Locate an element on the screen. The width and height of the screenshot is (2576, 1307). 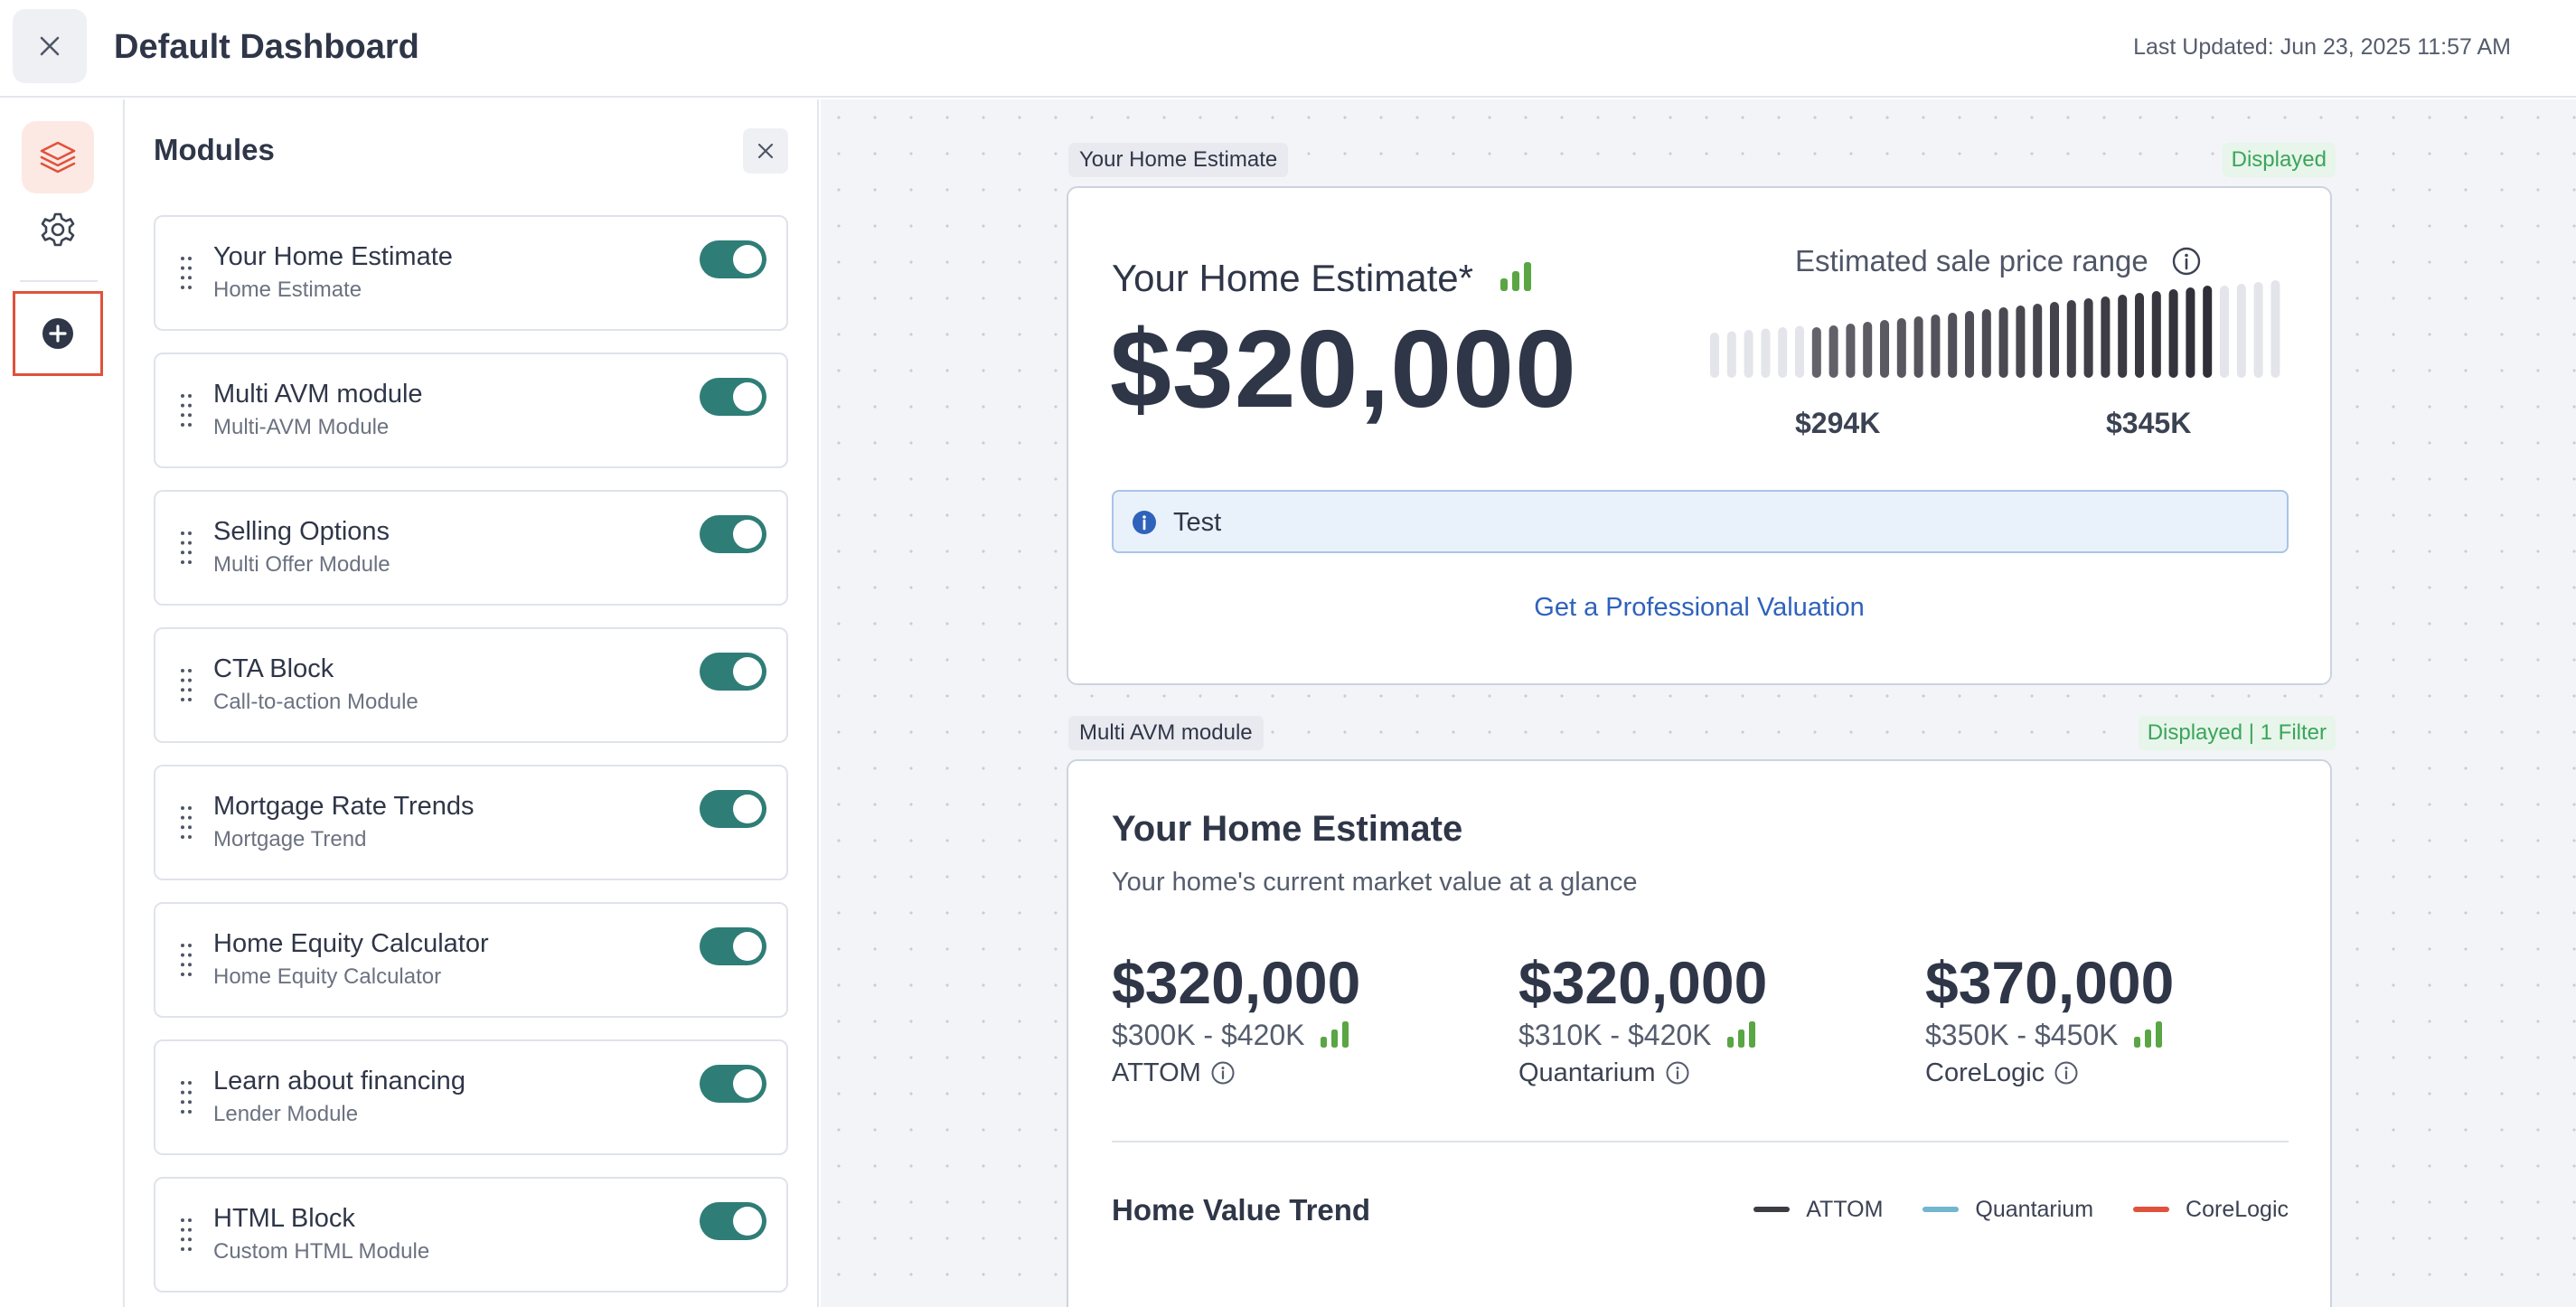
settings-tab-button is located at coordinates (58, 229).